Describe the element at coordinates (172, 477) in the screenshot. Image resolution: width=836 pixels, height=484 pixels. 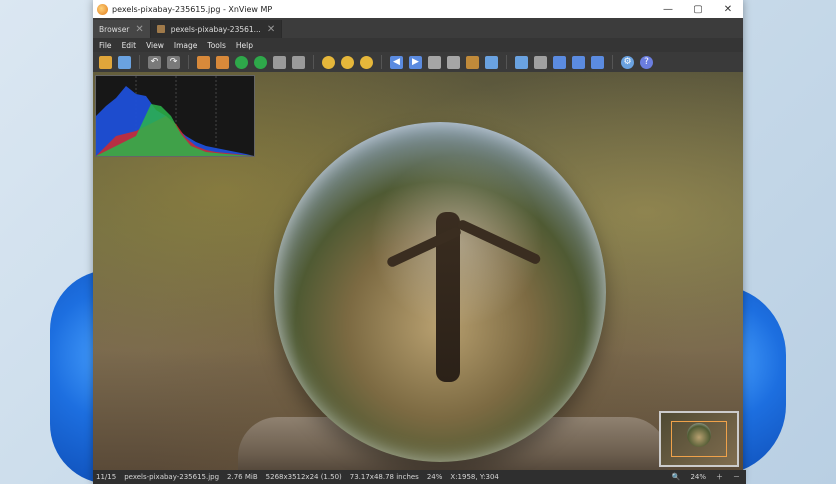
I see `status-filename: pexels-pixabay-235615.jpg` at that location.